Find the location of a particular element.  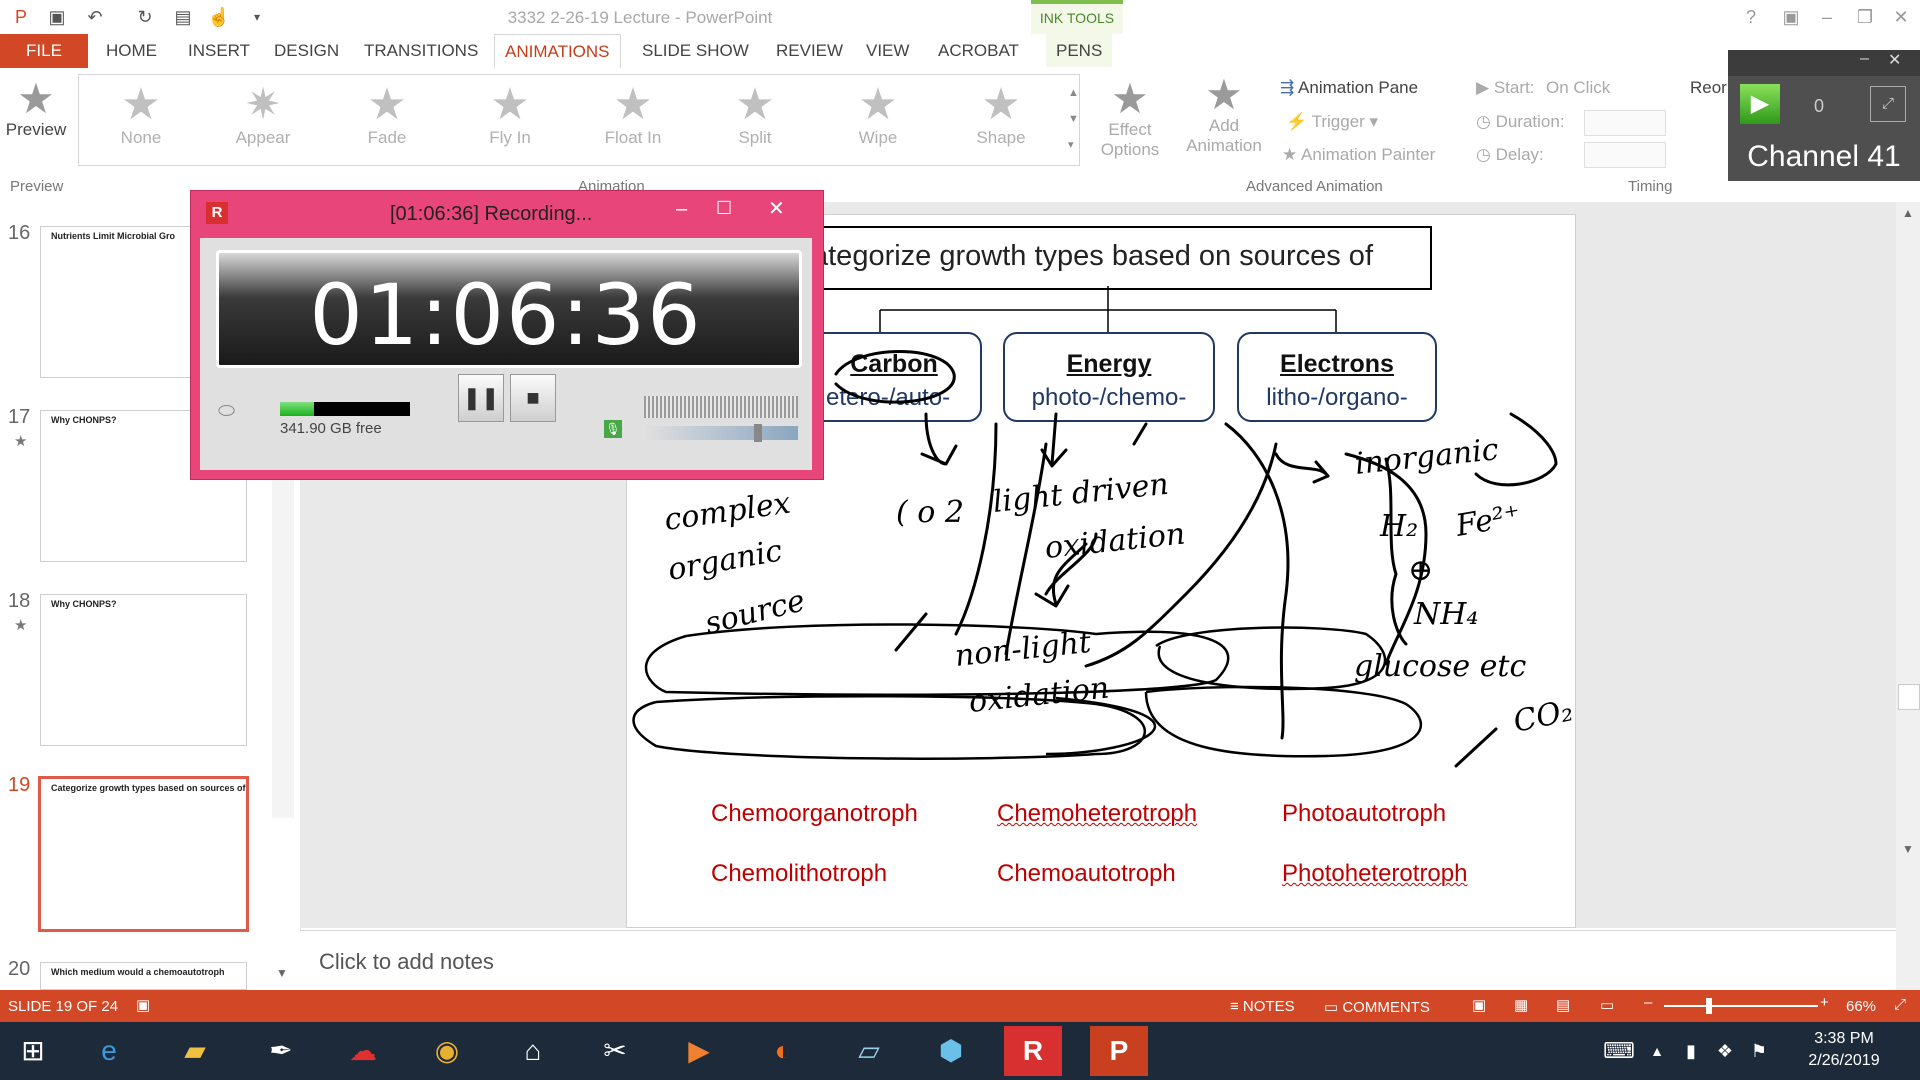

recorder-taskbar-icon: R is located at coordinates (1033, 1051).